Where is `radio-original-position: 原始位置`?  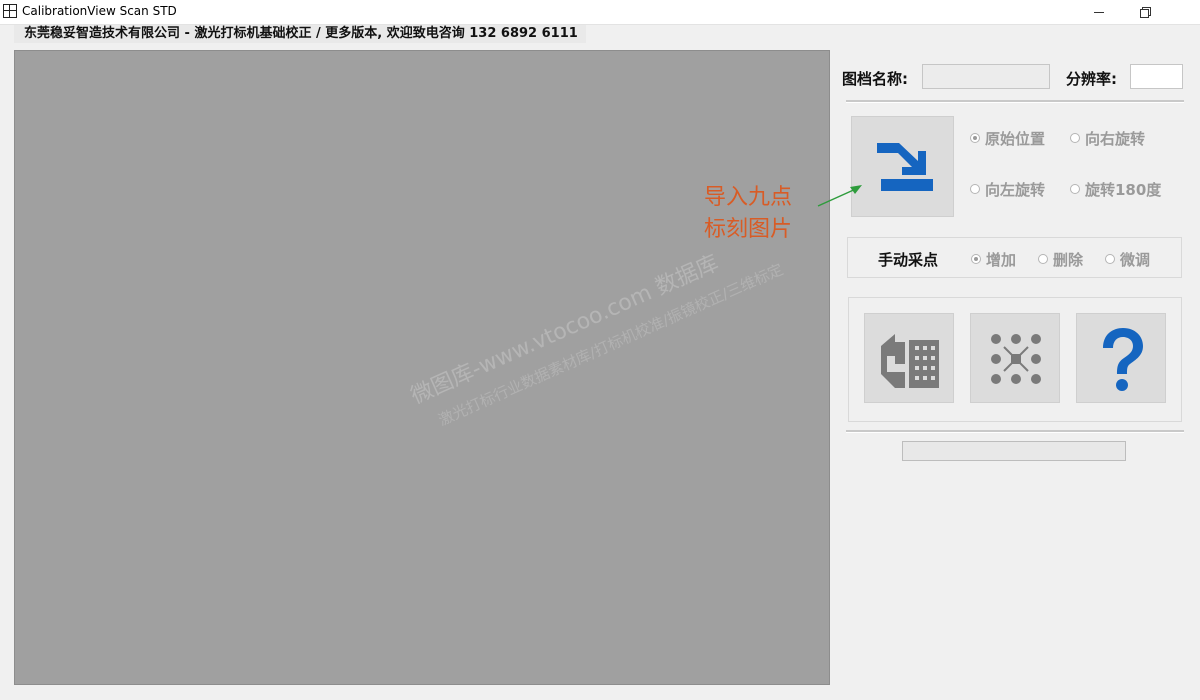
radio-original-position: 原始位置 is located at coordinates (1007, 138).